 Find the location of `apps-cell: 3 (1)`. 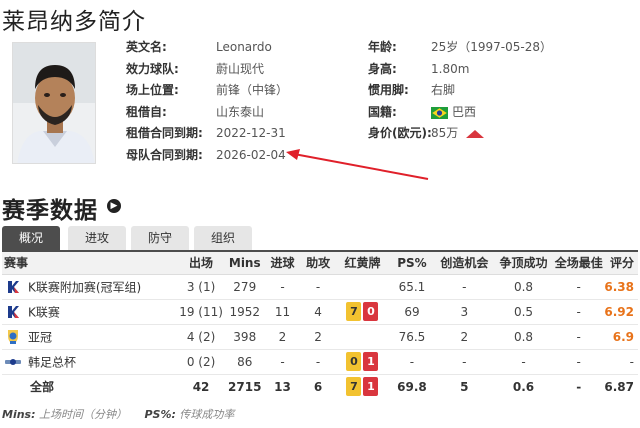

apps-cell: 3 (1) is located at coordinates (201, 287).